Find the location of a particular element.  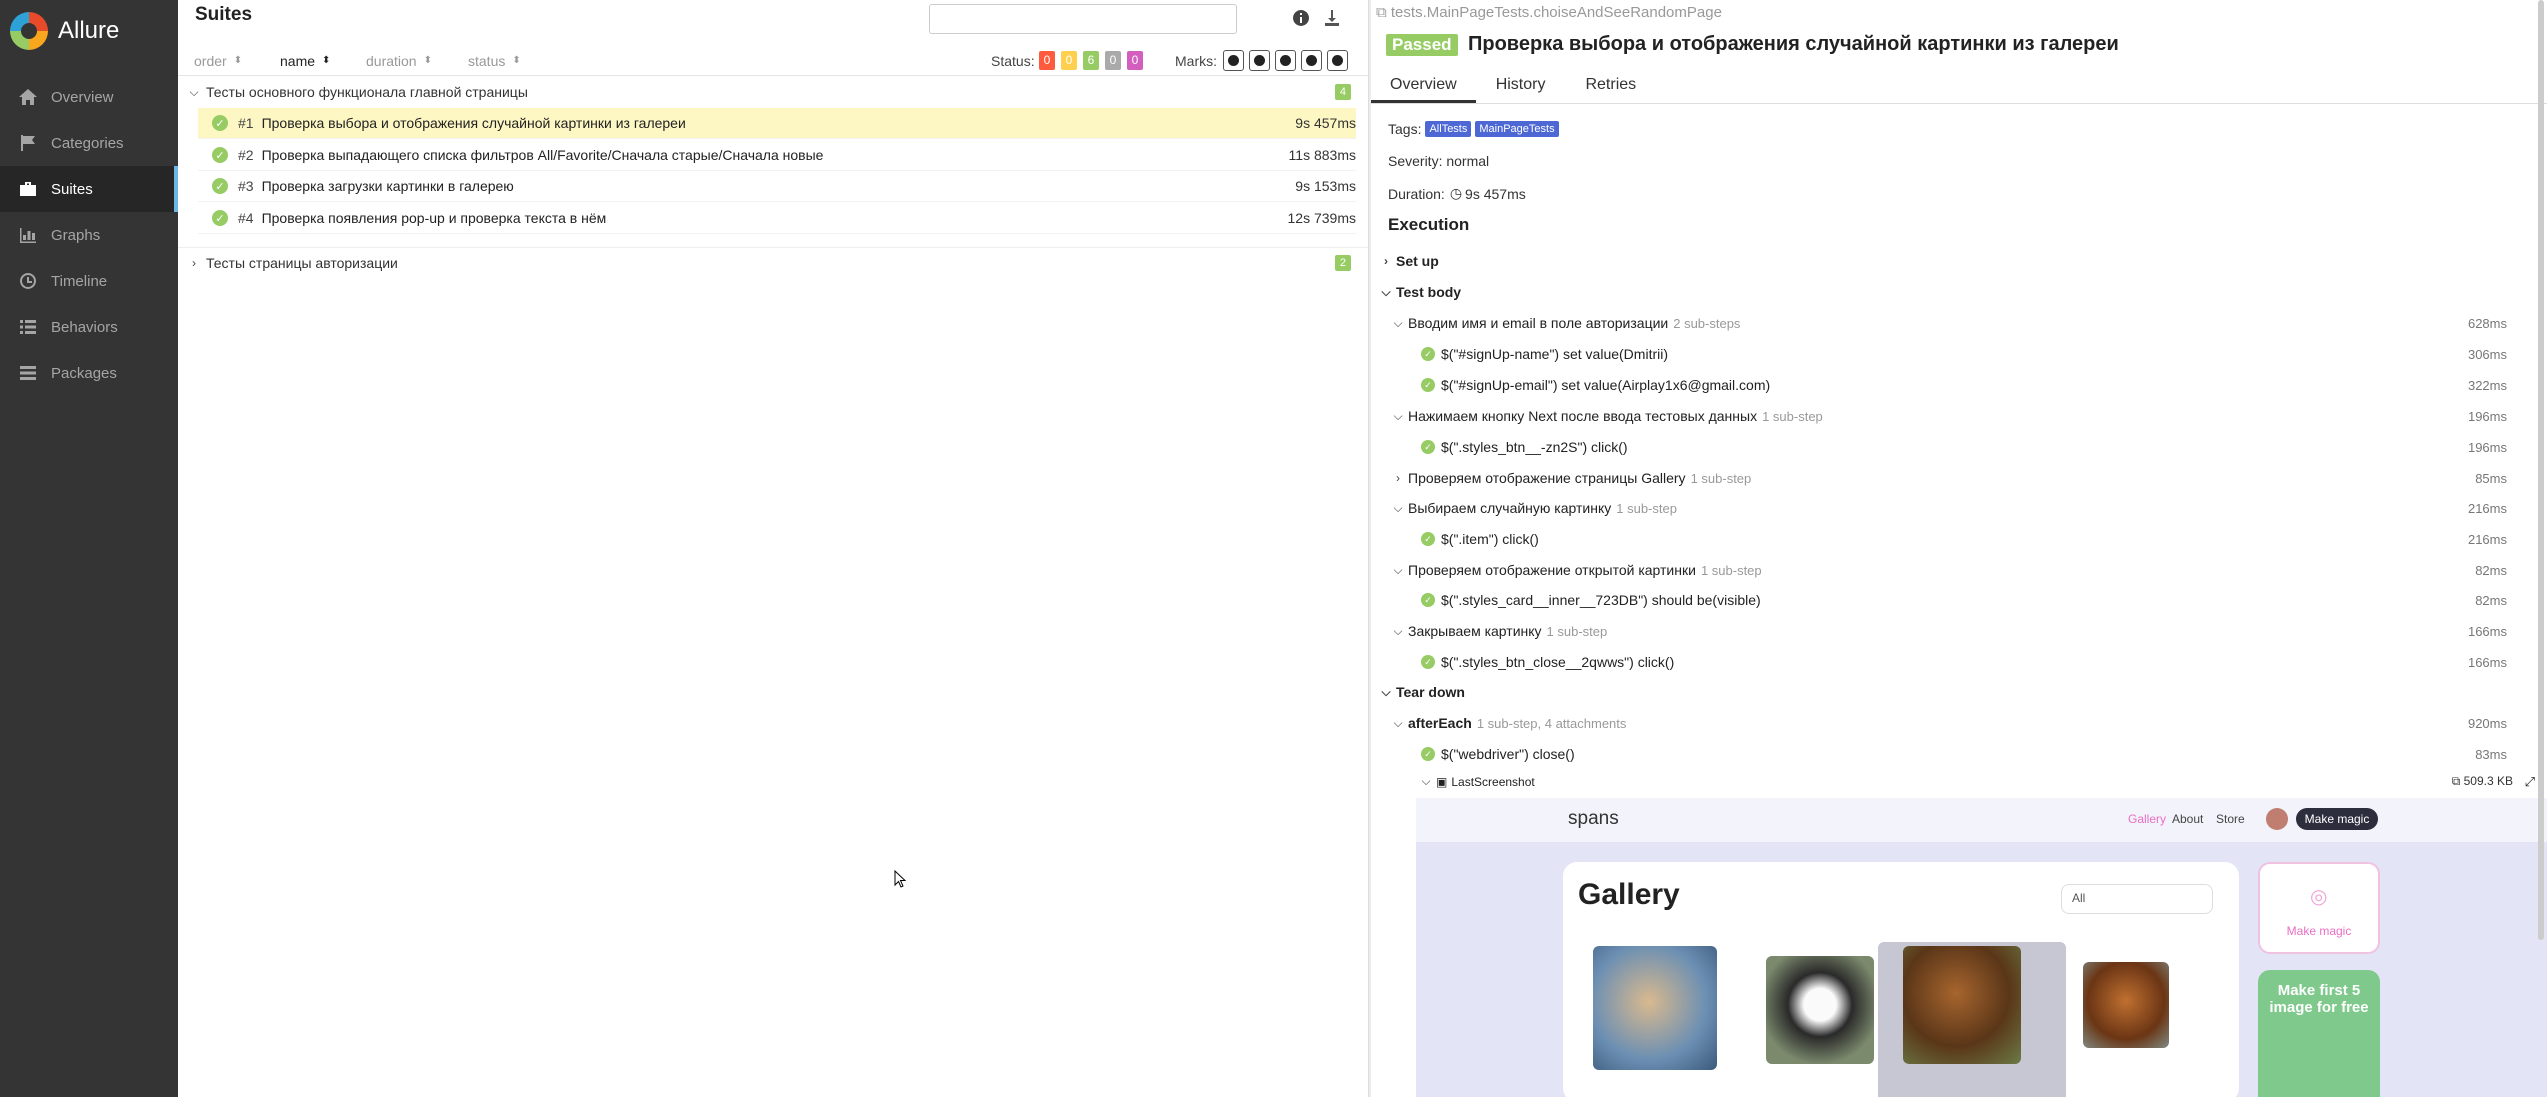

stack-icon is located at coordinates (28, 373).